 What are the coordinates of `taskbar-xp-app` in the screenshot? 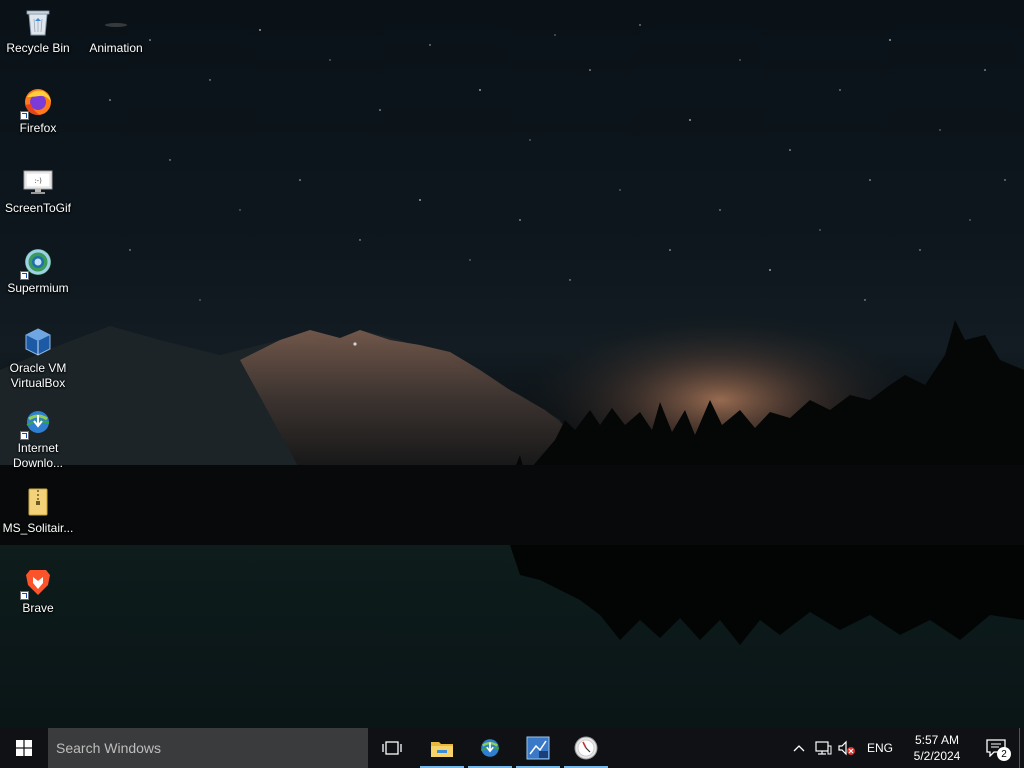 It's located at (538, 748).